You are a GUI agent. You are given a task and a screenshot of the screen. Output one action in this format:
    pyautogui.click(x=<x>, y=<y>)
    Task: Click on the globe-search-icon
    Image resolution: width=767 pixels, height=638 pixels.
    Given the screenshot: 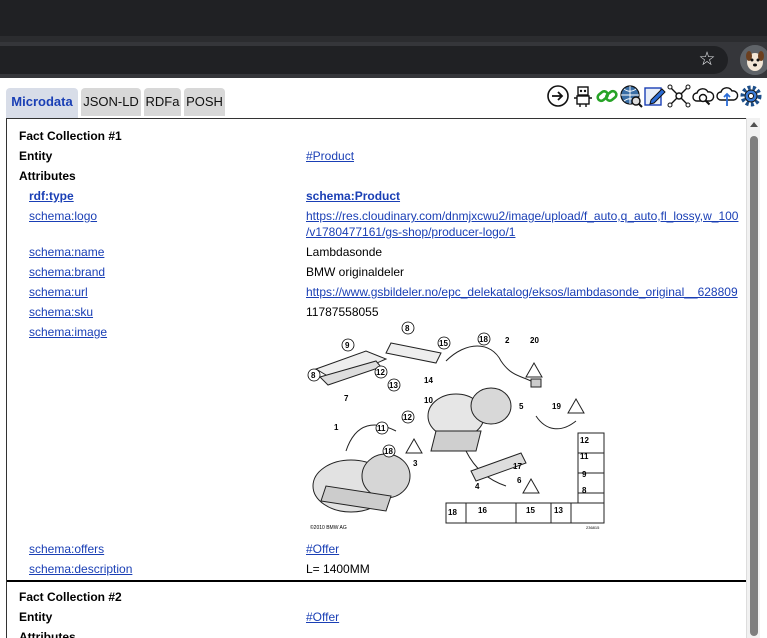 What is the action you would take?
    pyautogui.click(x=631, y=96)
    